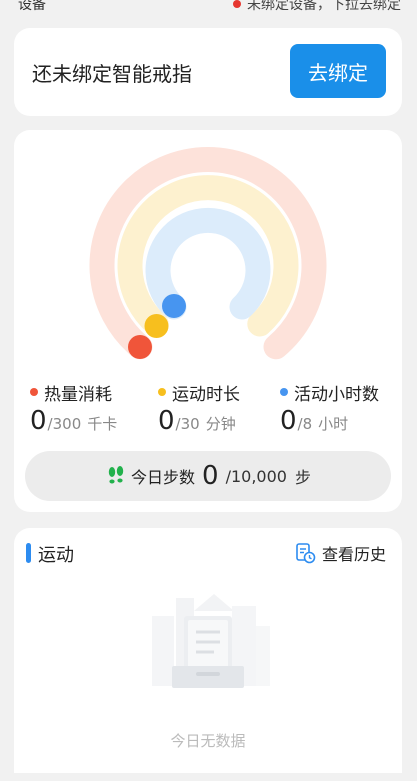 This screenshot has height=781, width=417. I want to click on daily-steps-pill: 今日步数 0 /10,000 步, so click(208, 476).